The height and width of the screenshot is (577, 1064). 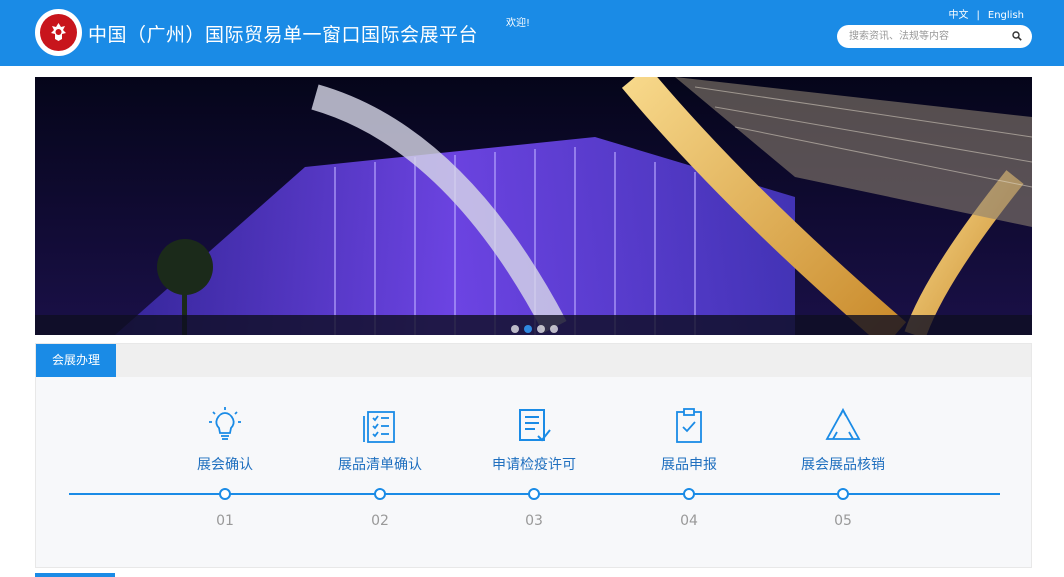 I want to click on step-quarantine-permit: 申请检疫许可, so click(x=534, y=440).